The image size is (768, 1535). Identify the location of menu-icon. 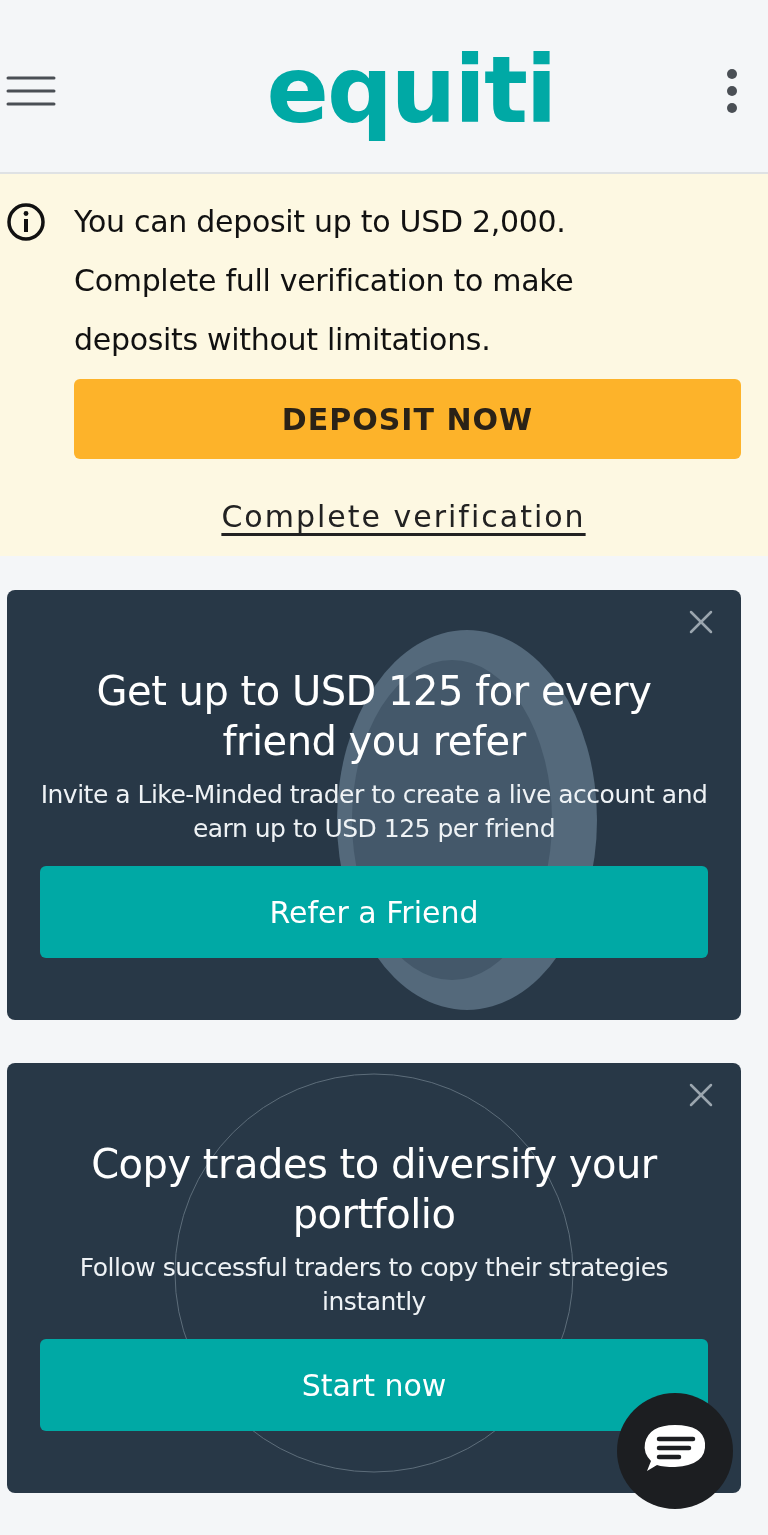
(31, 91).